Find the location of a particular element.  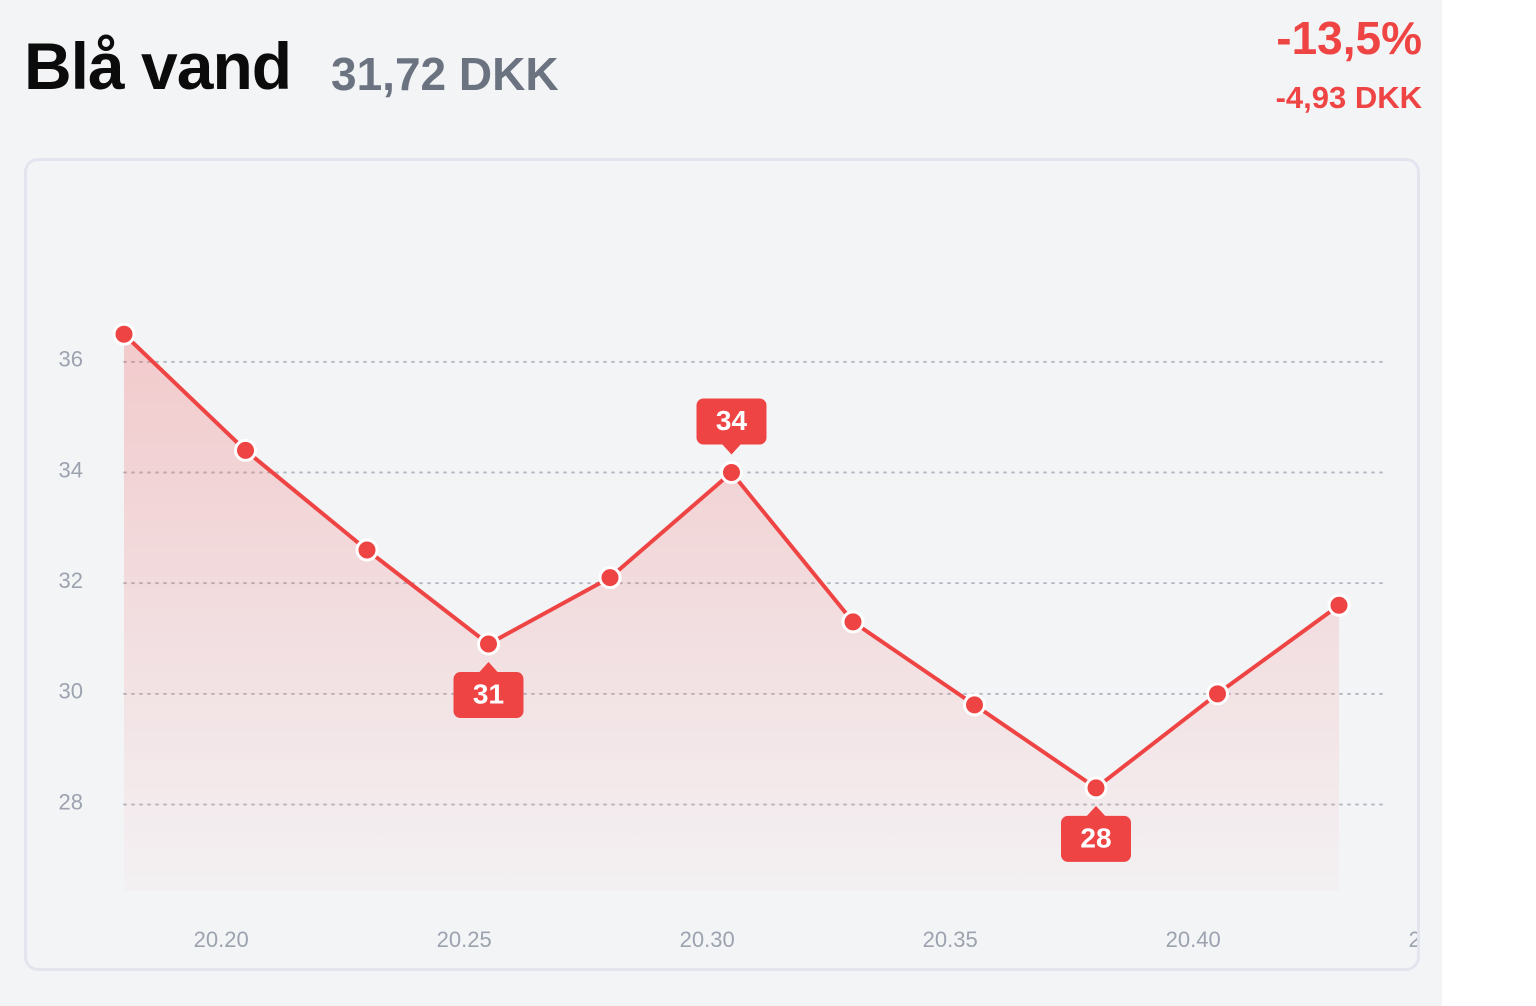

x-tick-label-0: 20.20 is located at coordinates (221, 939).